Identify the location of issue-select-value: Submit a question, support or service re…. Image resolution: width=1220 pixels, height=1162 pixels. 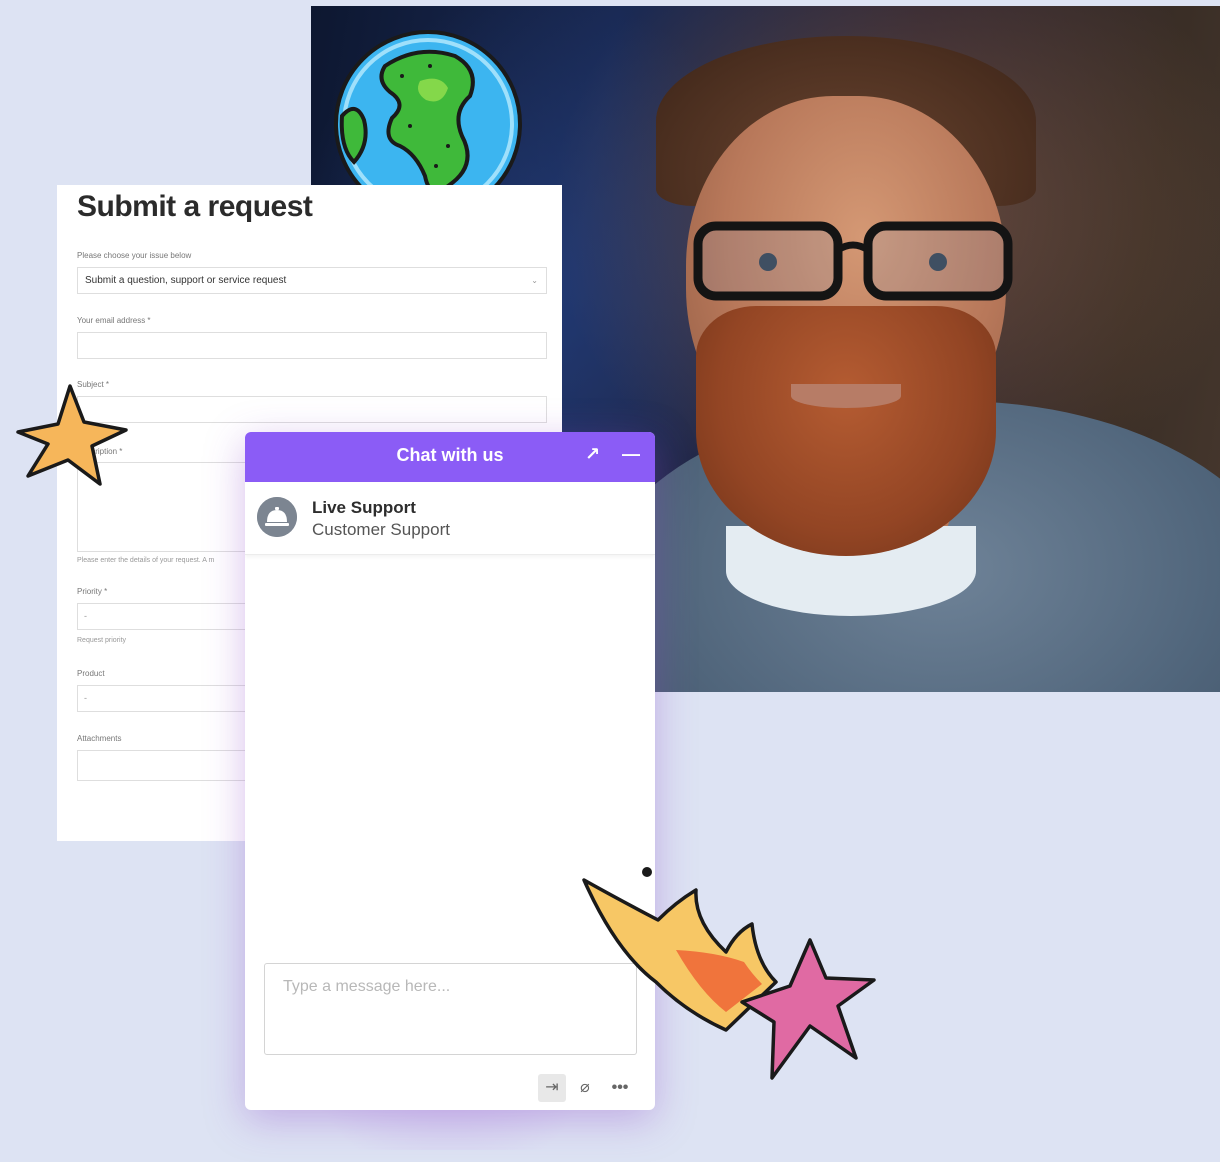
(186, 280).